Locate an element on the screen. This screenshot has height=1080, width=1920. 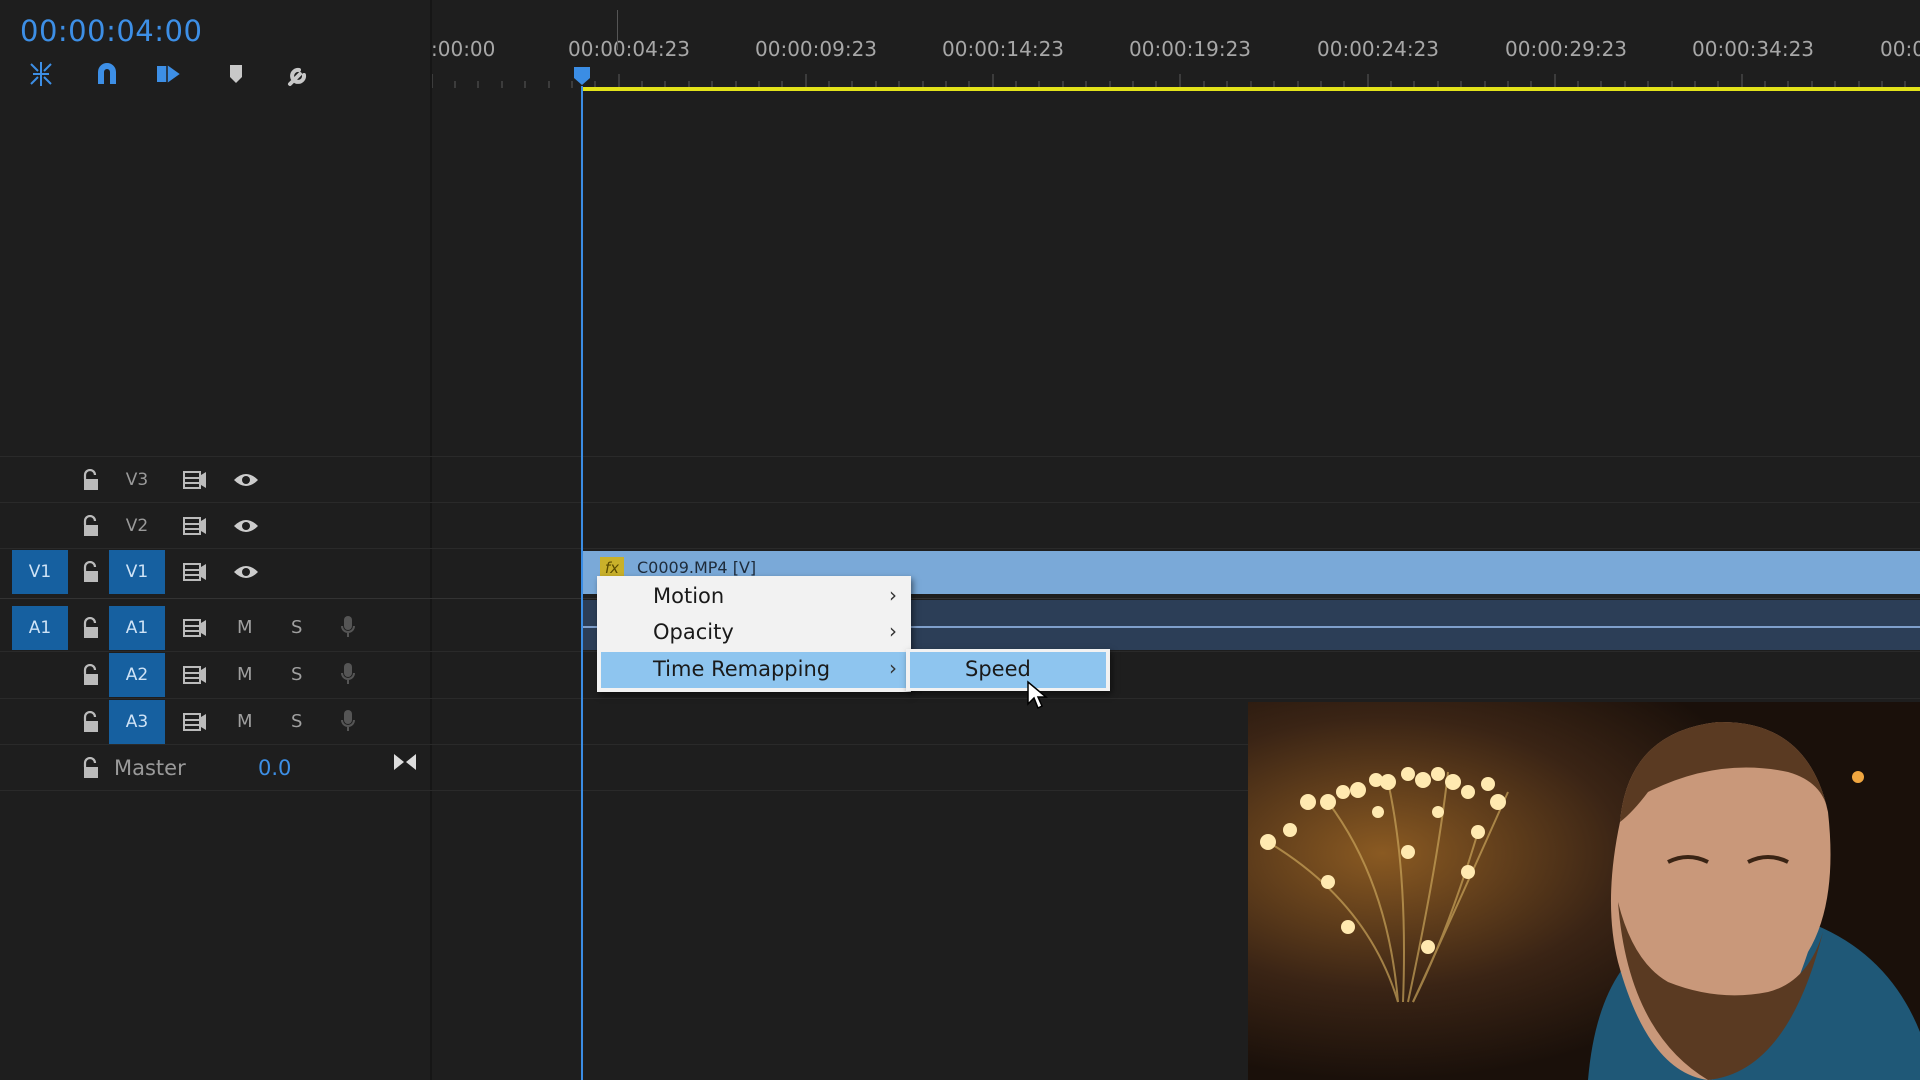
ruler-label: 00:00:14:23 is located at coordinates (1003, 49).